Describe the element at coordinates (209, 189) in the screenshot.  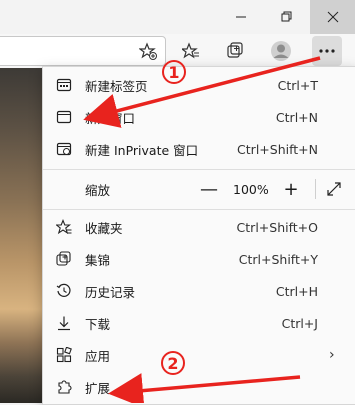
I see `zoom-out-button: —` at that location.